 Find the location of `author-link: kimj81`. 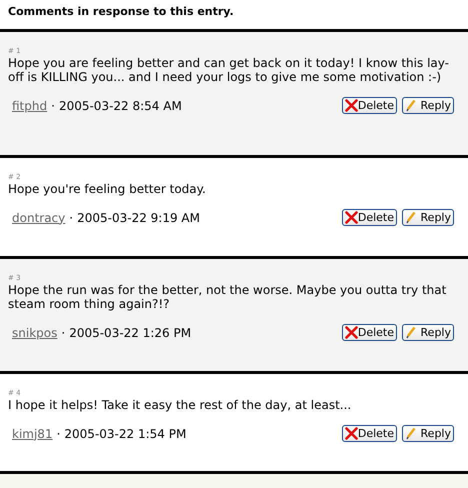

author-link: kimj81 is located at coordinates (32, 433).